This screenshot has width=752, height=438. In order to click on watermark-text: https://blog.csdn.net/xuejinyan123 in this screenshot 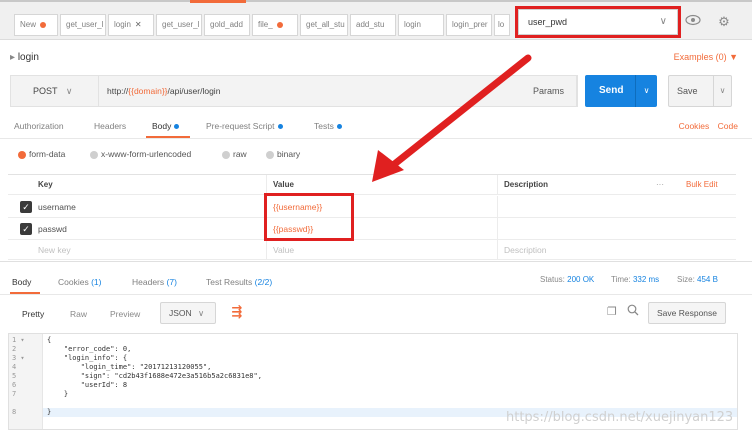, I will do `click(620, 417)`.